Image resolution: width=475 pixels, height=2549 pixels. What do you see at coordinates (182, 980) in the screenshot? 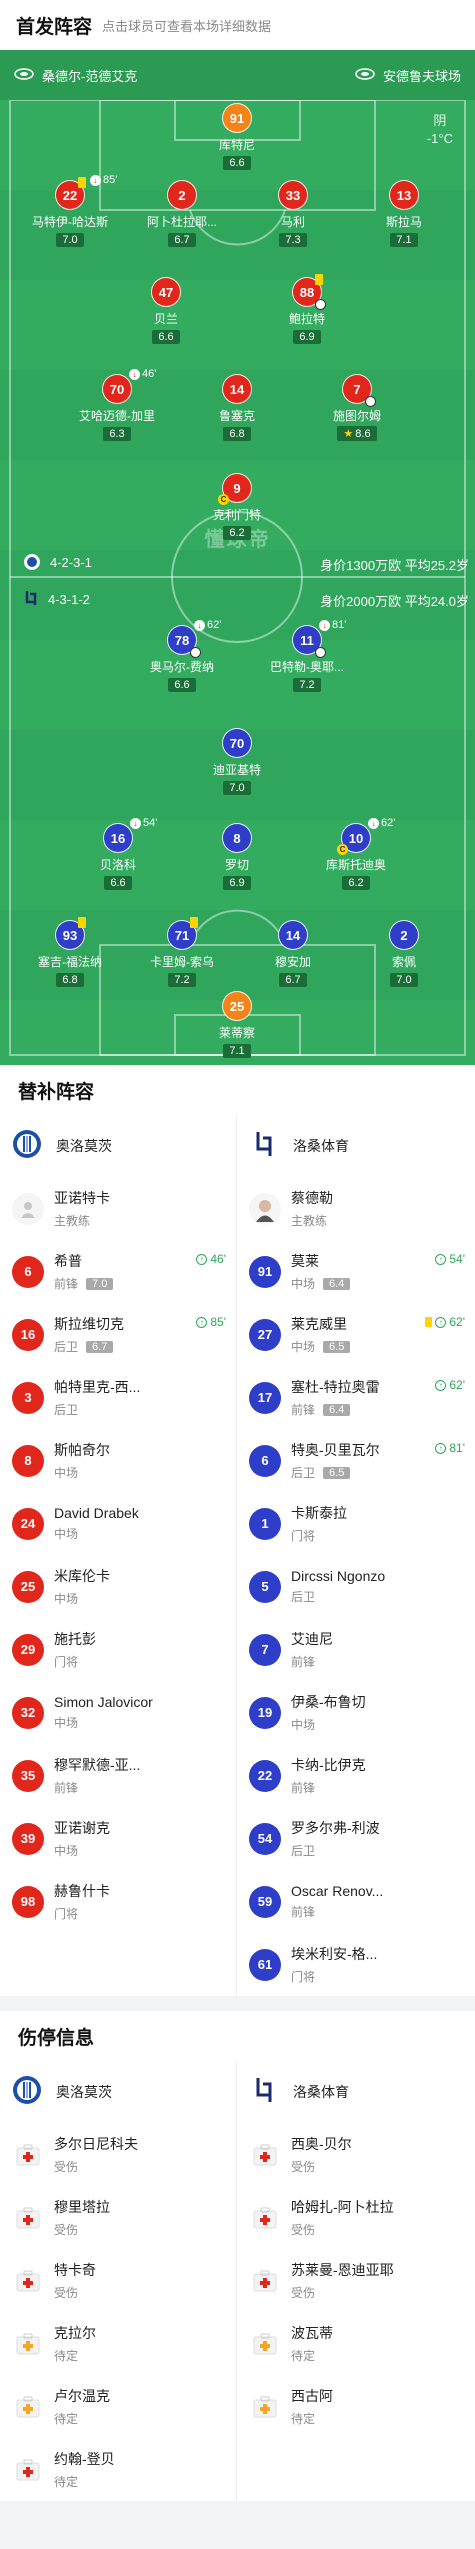
I see `player-rating: 7.2` at bounding box center [182, 980].